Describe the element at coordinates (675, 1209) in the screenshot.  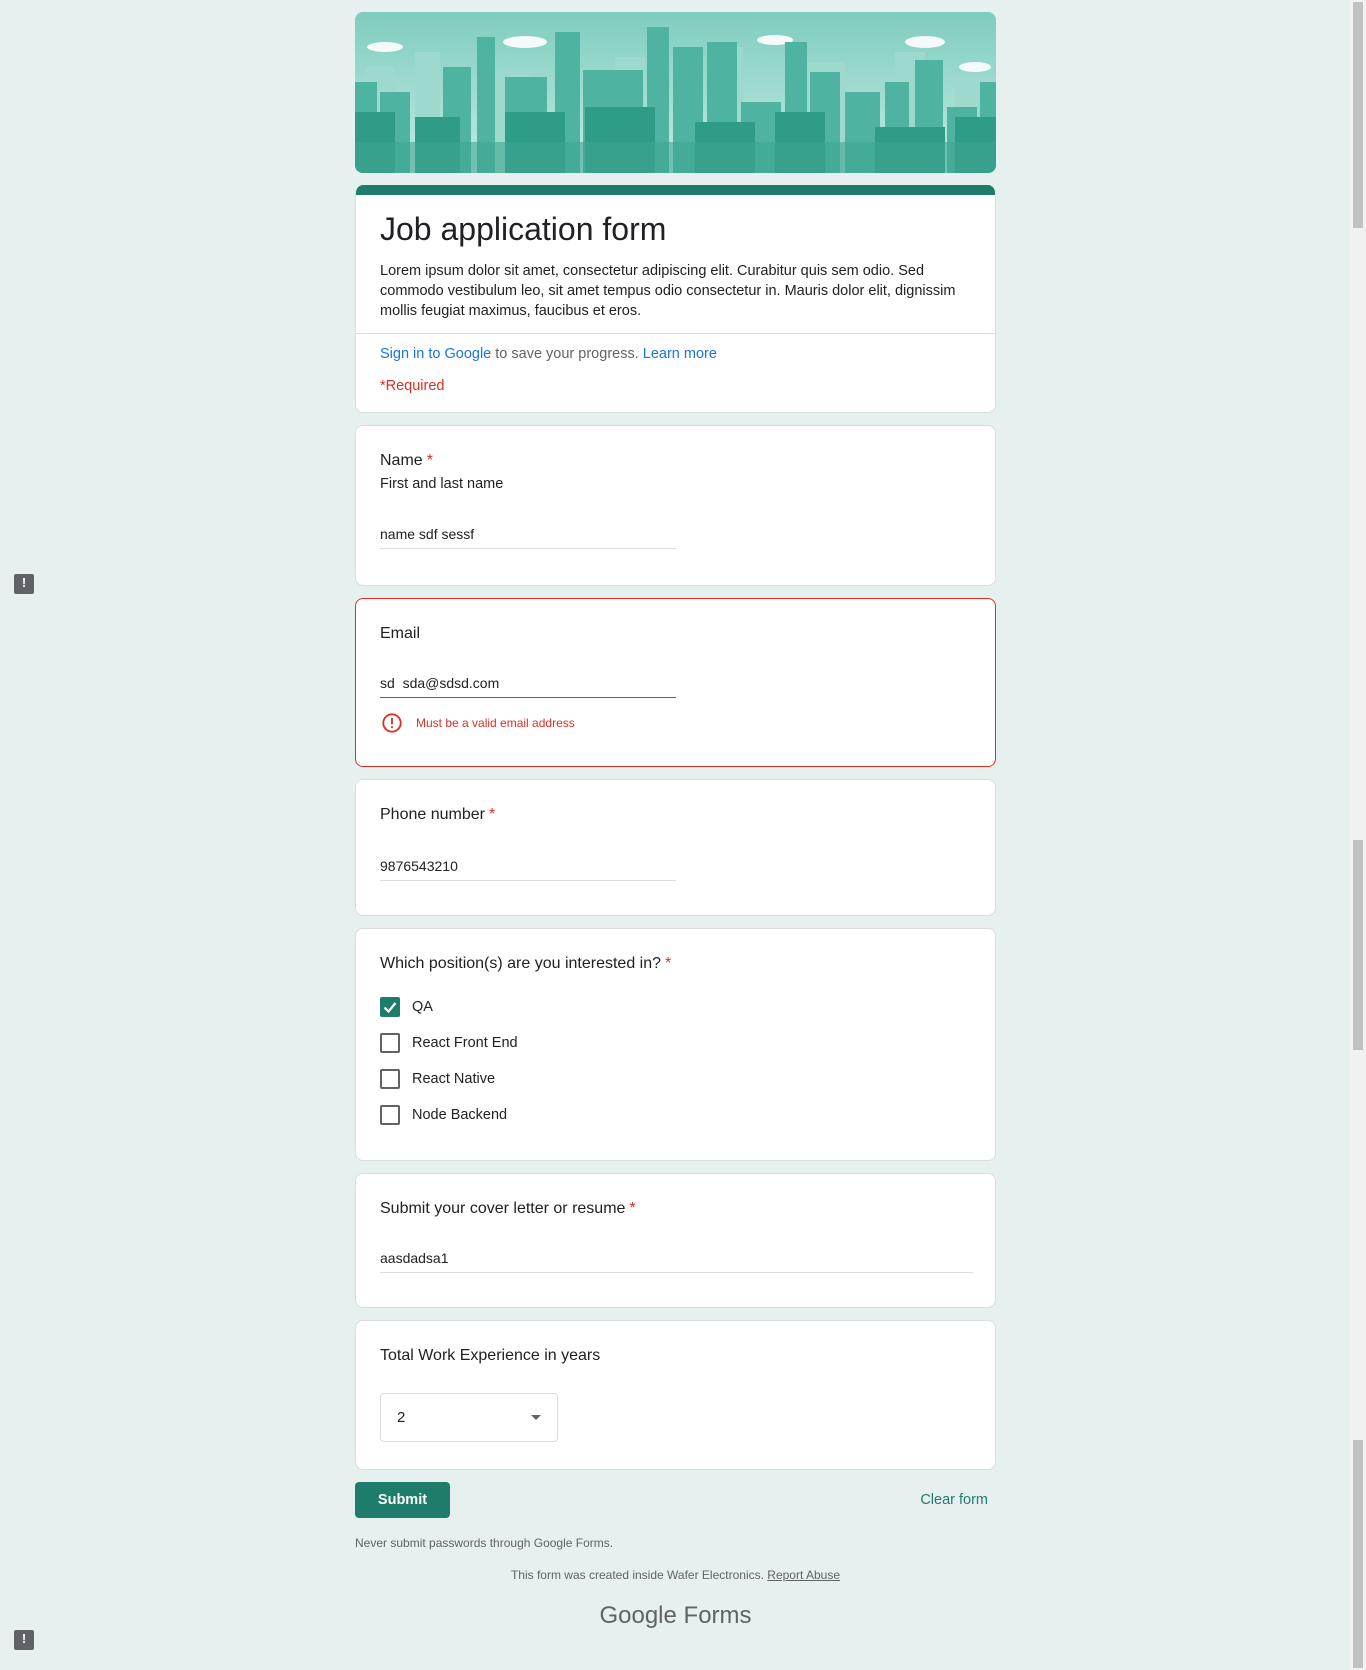
I see `question-title: Submit your cover letter or resume *` at that location.